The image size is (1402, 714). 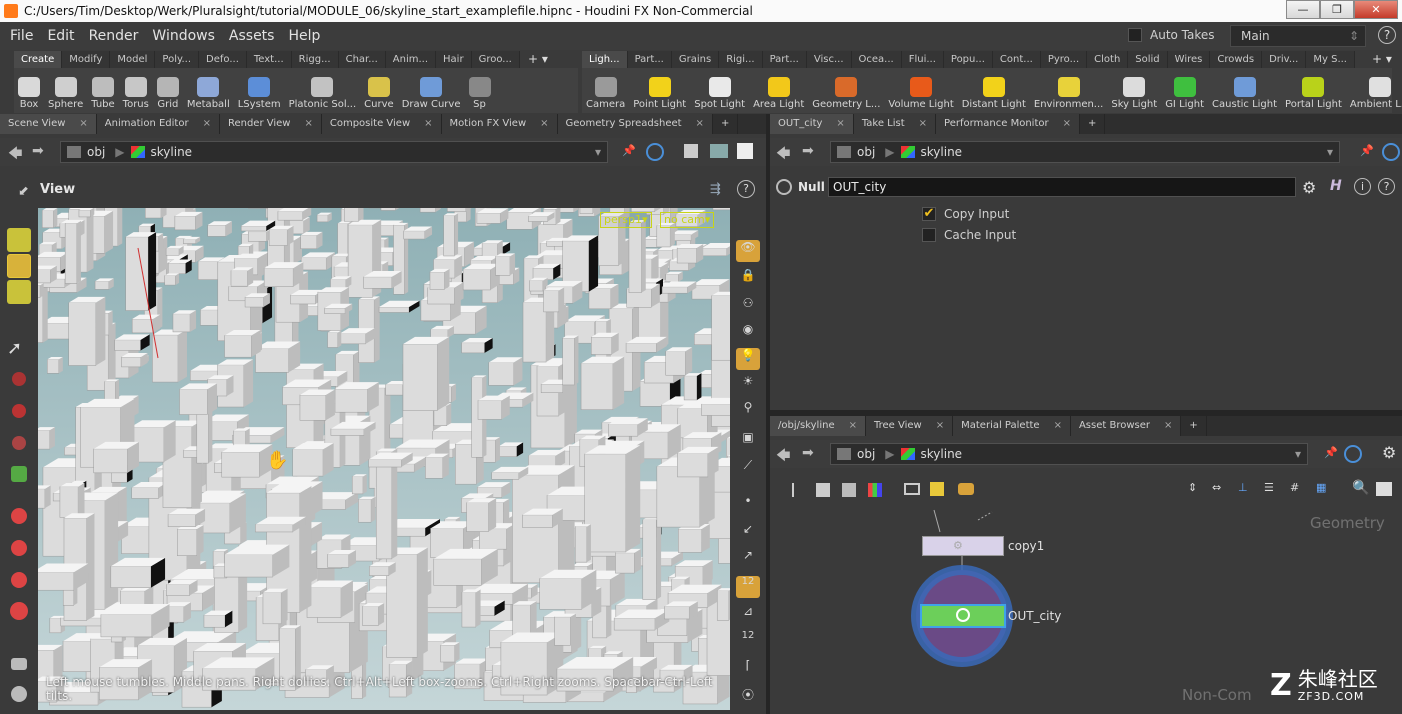 I want to click on shelf-tool-8: Curve, so click(x=379, y=95).